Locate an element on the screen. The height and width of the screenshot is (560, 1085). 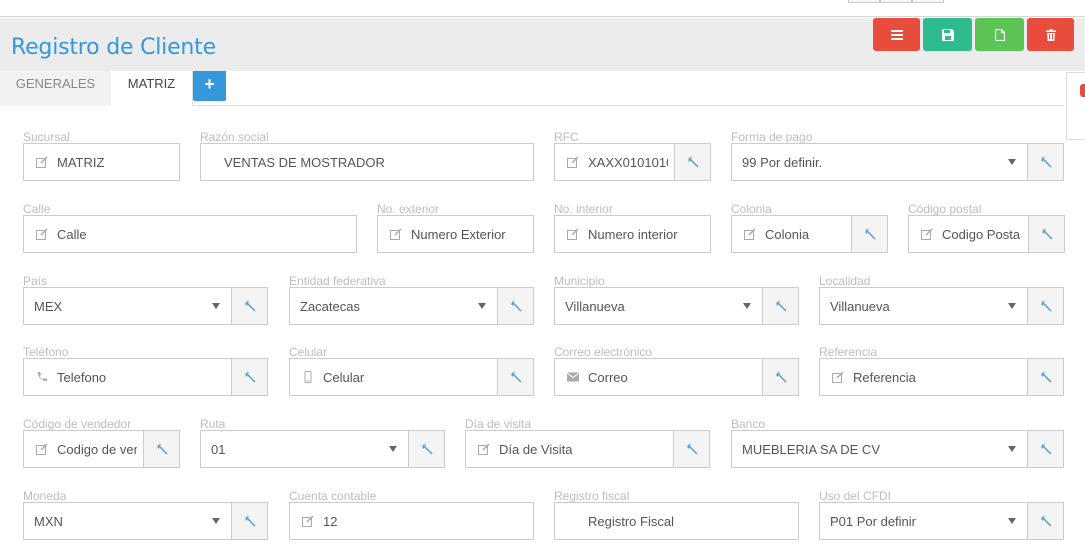
rfc-wand-button is located at coordinates (692, 162).